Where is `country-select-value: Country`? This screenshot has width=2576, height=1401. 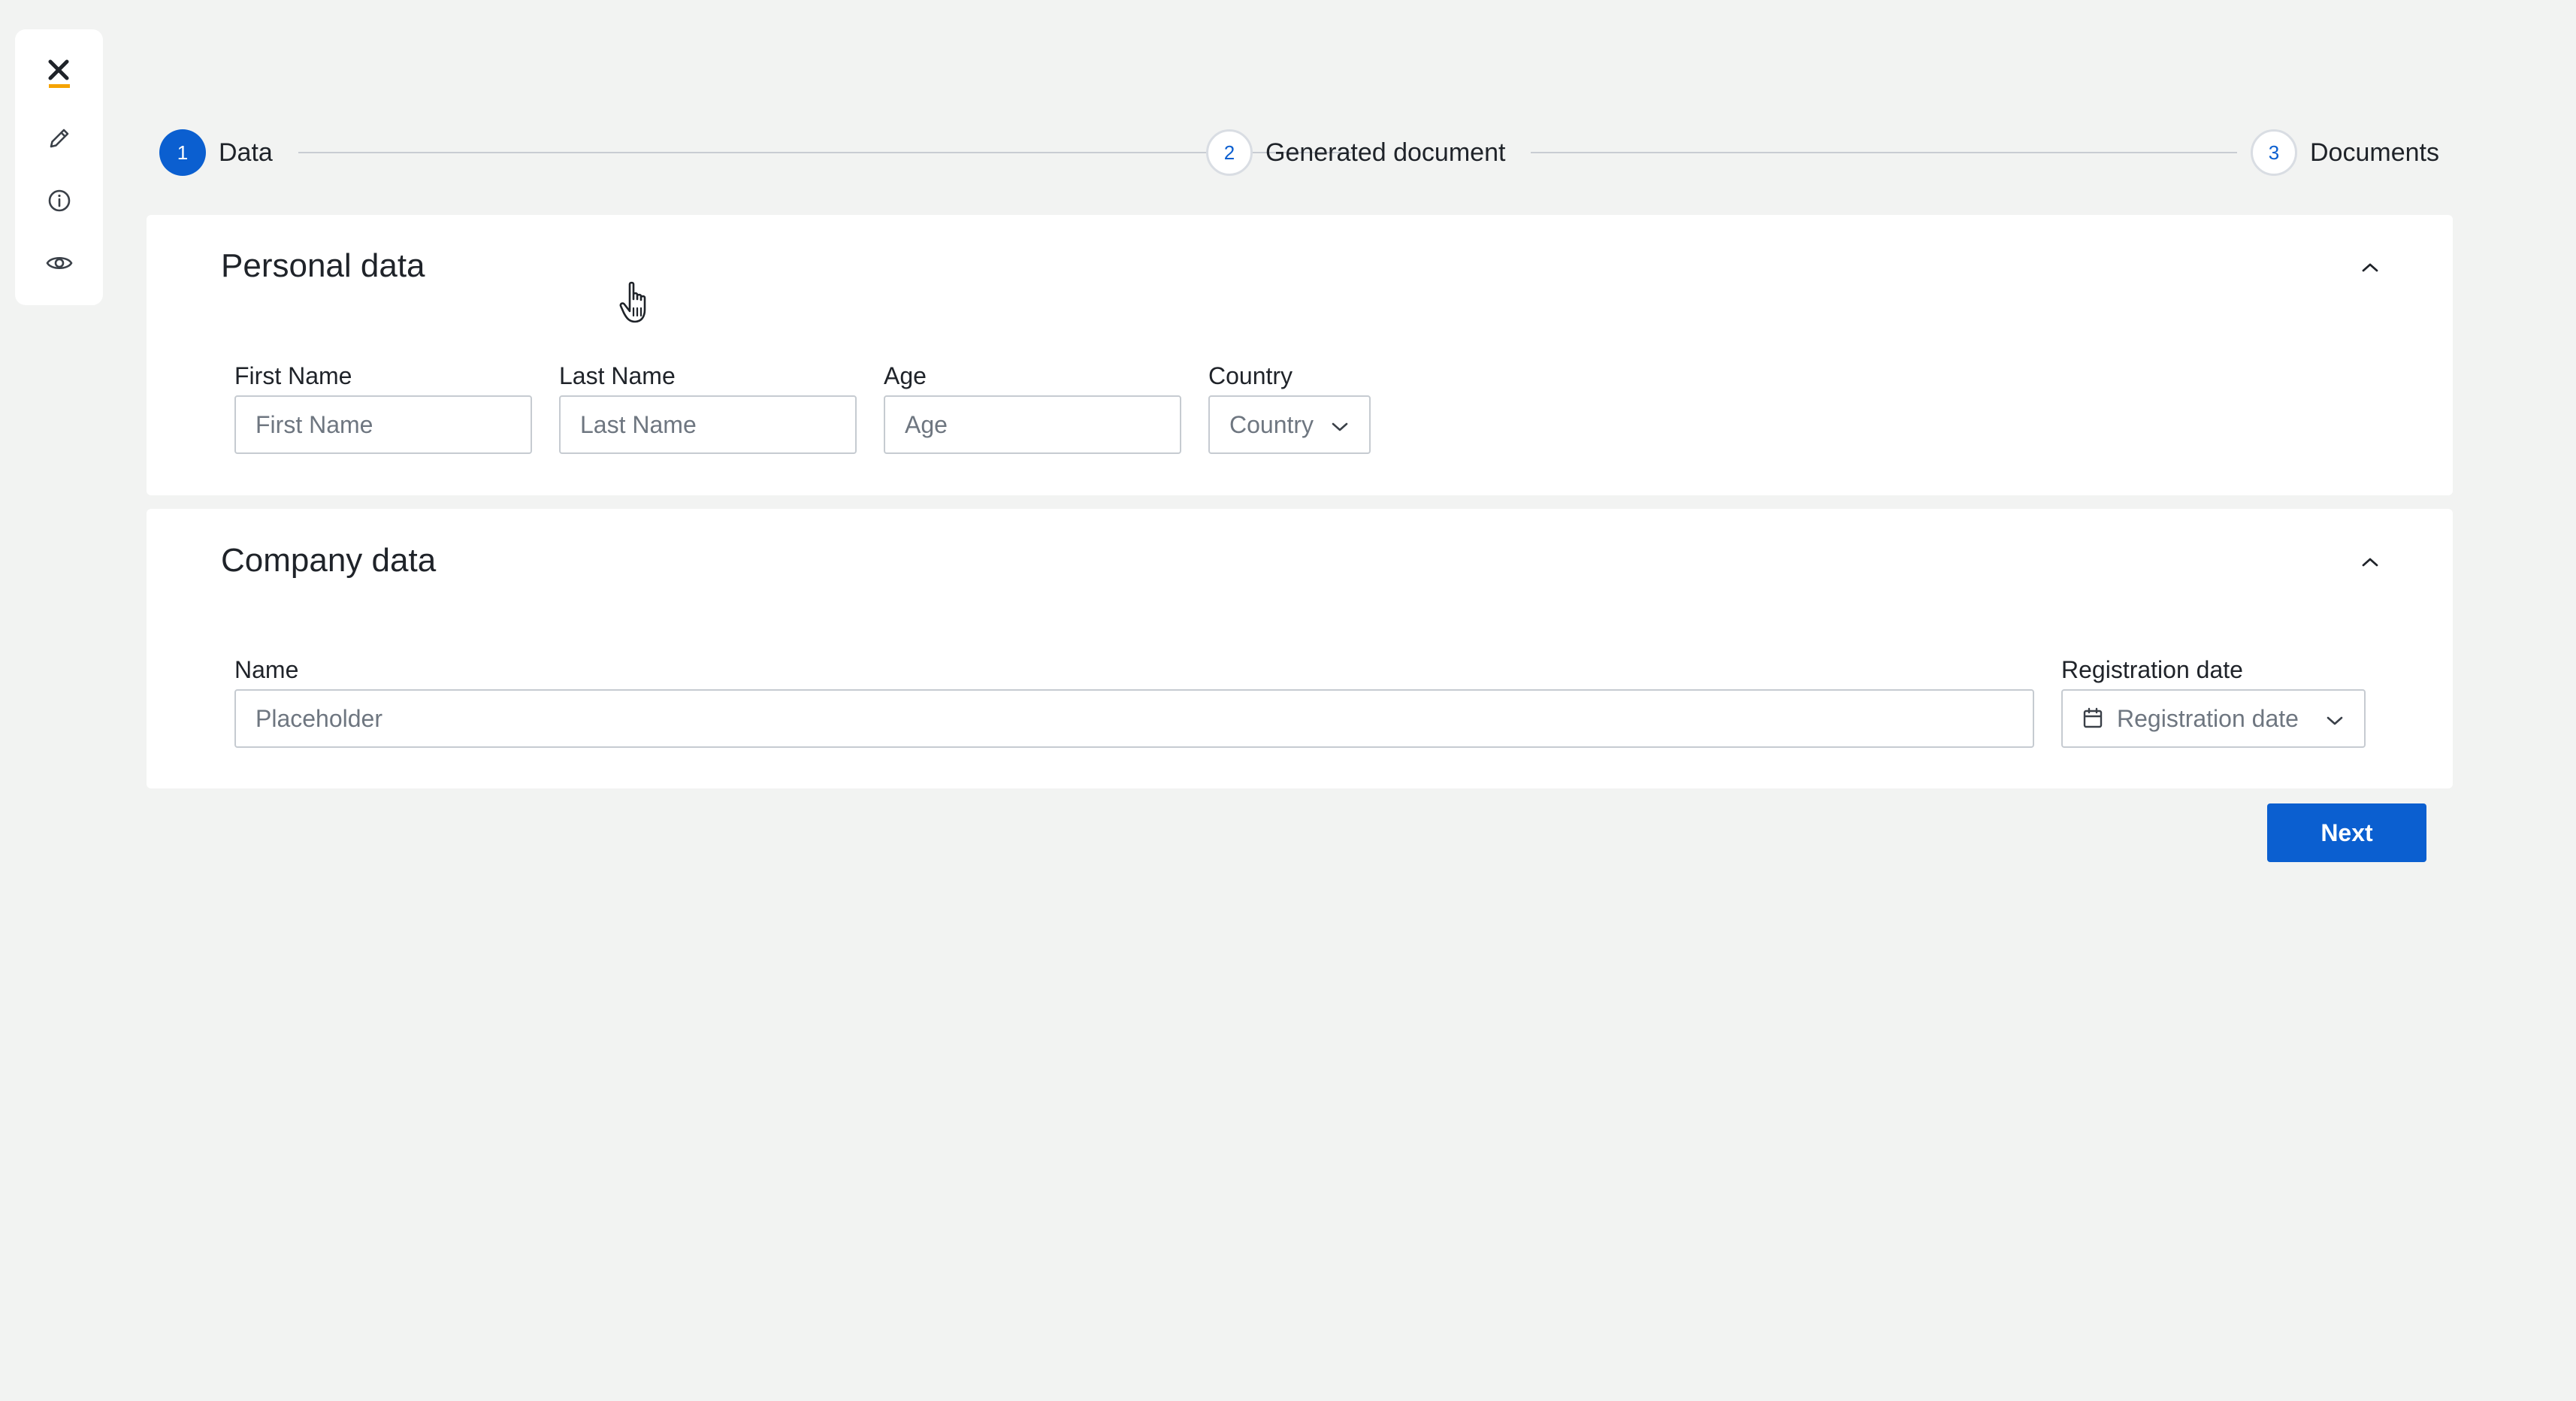
country-select-value: Country is located at coordinates (1271, 424).